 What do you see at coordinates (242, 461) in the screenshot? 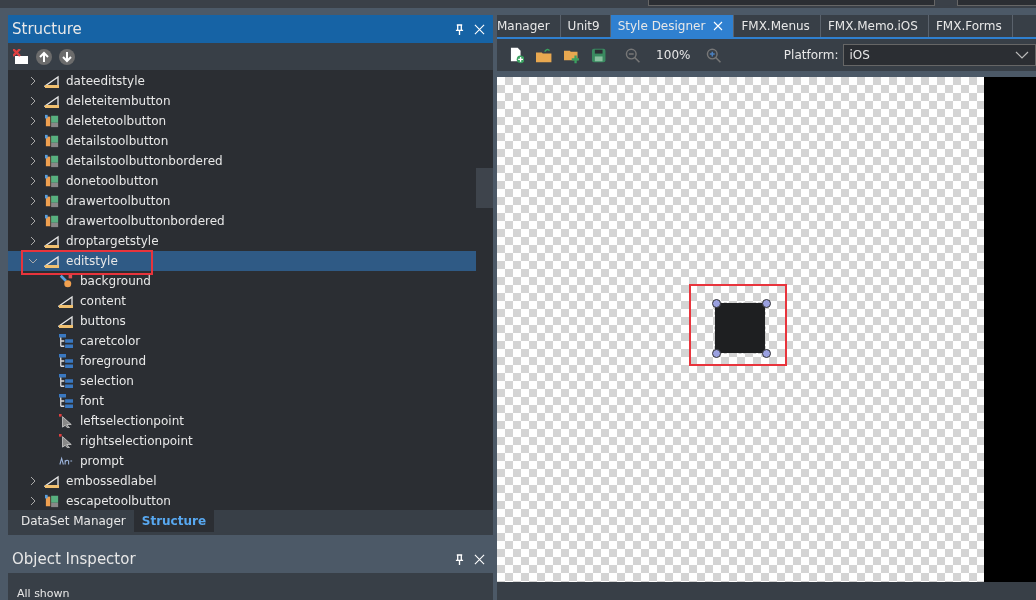
I see `tree-item: prompt` at bounding box center [242, 461].